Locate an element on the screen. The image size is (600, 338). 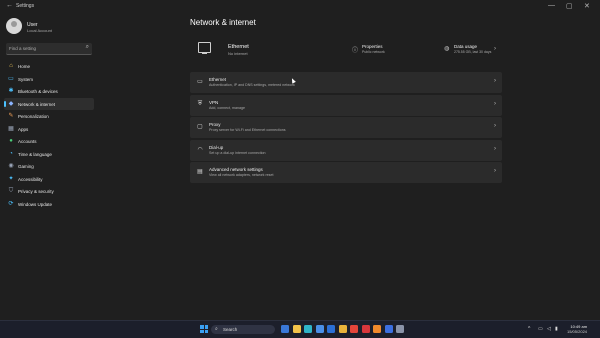
file-explorer-icon is located at coordinates (296, 329).